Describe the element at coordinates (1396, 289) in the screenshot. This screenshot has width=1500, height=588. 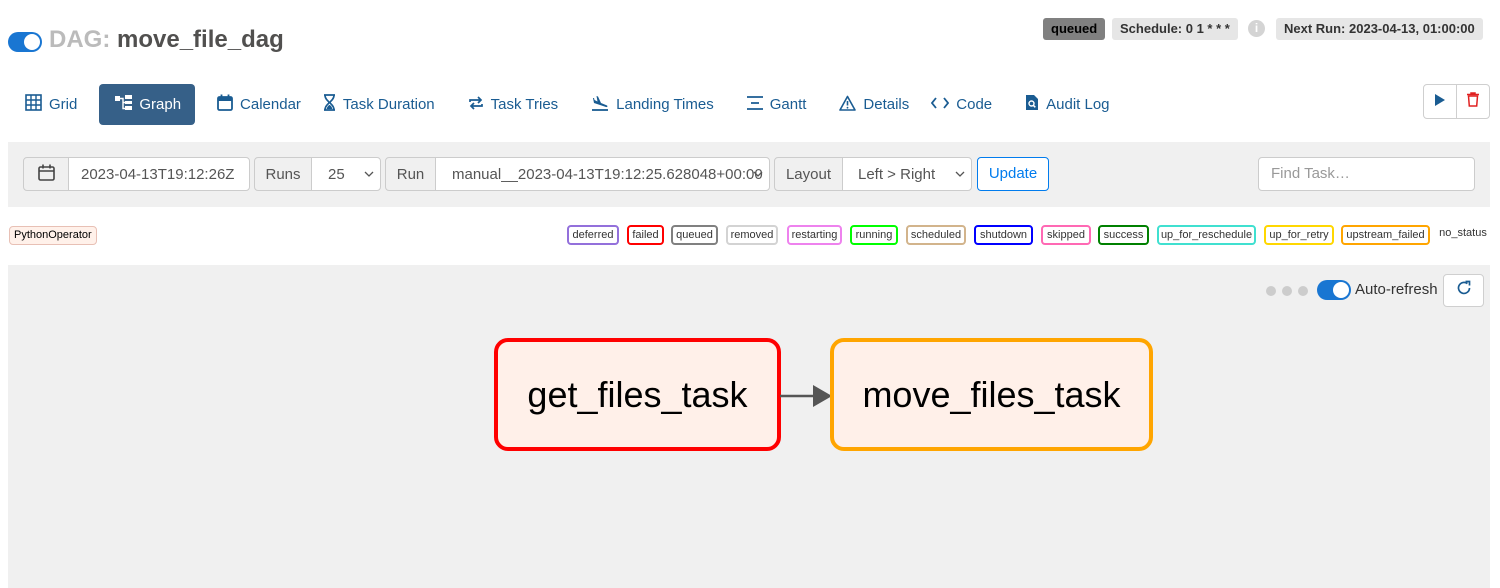
I see `auto-refresh-label: Auto-refresh` at that location.